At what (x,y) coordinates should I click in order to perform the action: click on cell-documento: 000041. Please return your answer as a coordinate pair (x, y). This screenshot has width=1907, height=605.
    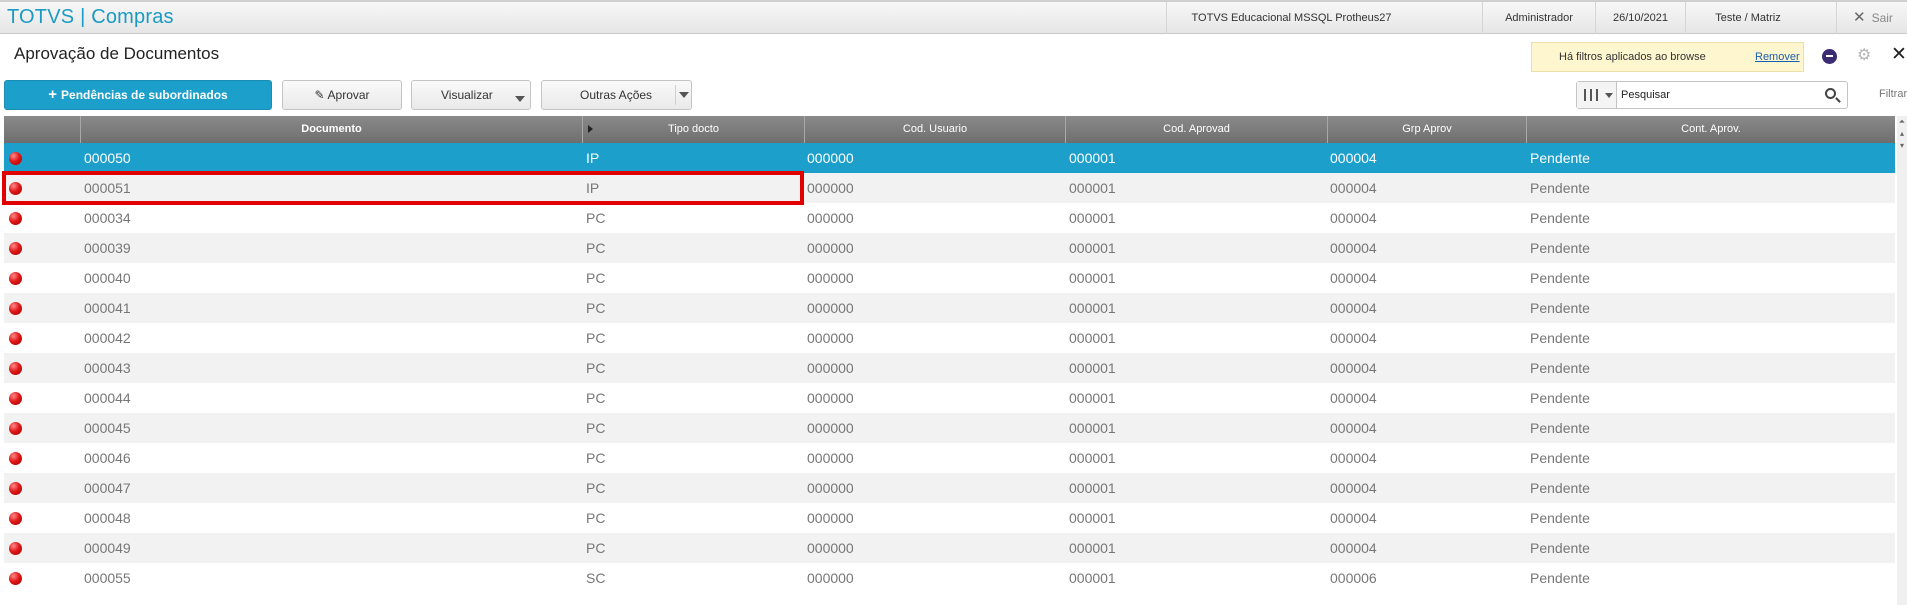
    Looking at the image, I should click on (107, 308).